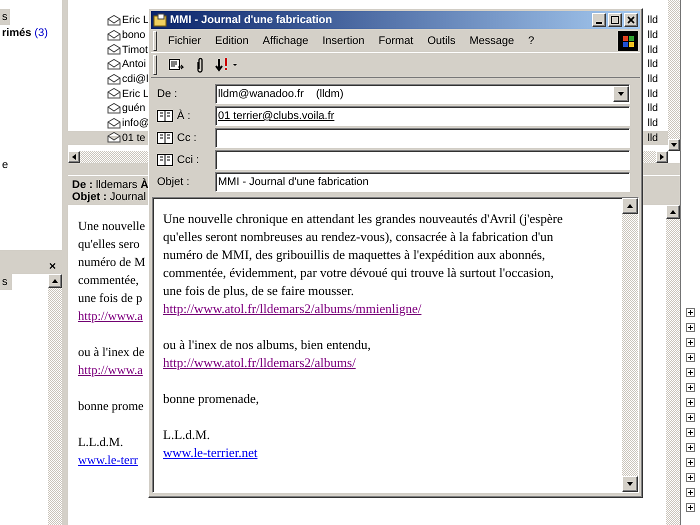  Describe the element at coordinates (82, 185) in the screenshot. I see `header-label: De :` at that location.